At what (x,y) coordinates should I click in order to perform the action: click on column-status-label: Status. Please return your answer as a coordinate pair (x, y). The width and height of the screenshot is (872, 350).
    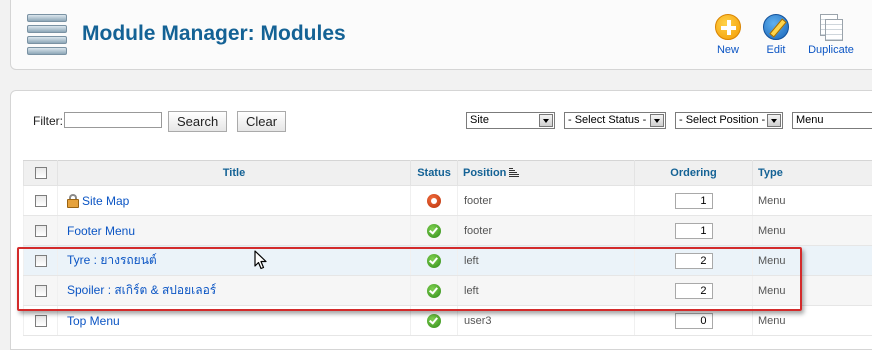
    Looking at the image, I should click on (434, 173).